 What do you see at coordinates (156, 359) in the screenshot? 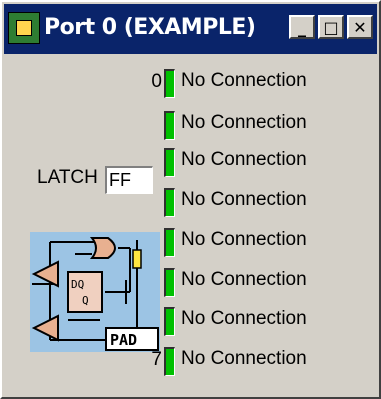
I see `bit-index-label: 7` at bounding box center [156, 359].